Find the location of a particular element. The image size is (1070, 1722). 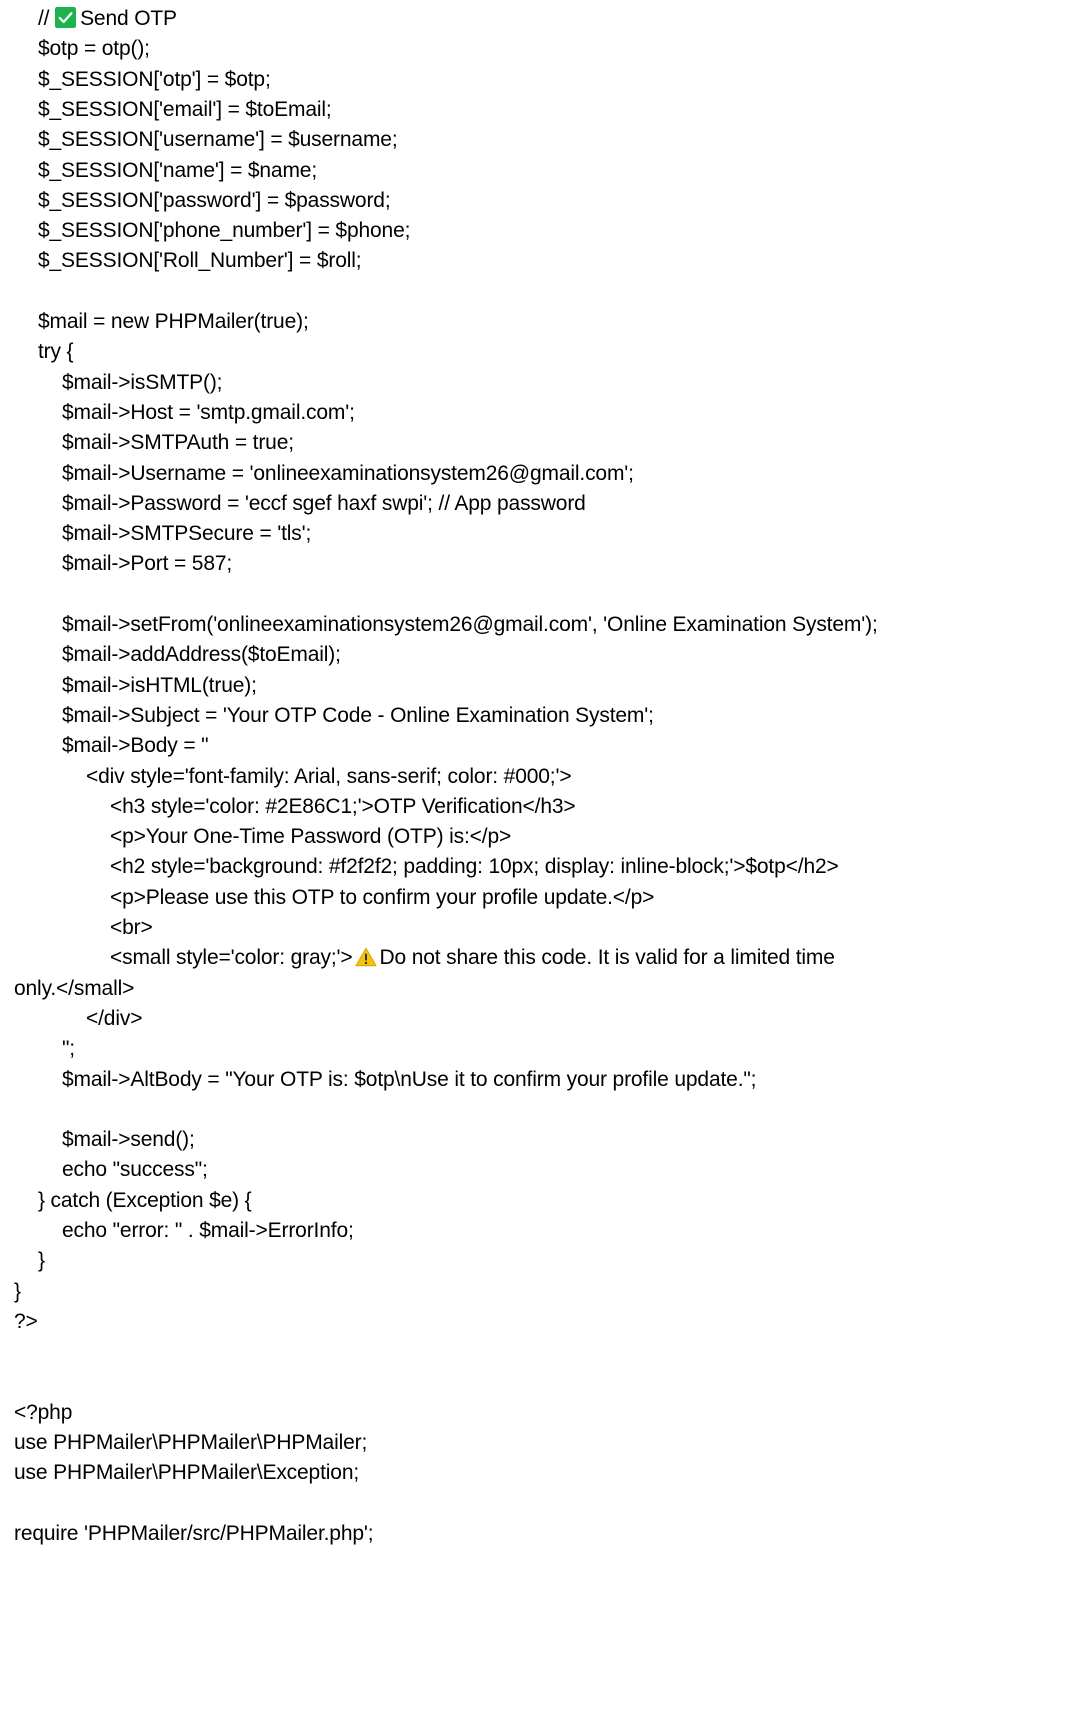

code-text: <br> is located at coordinates (131, 927).